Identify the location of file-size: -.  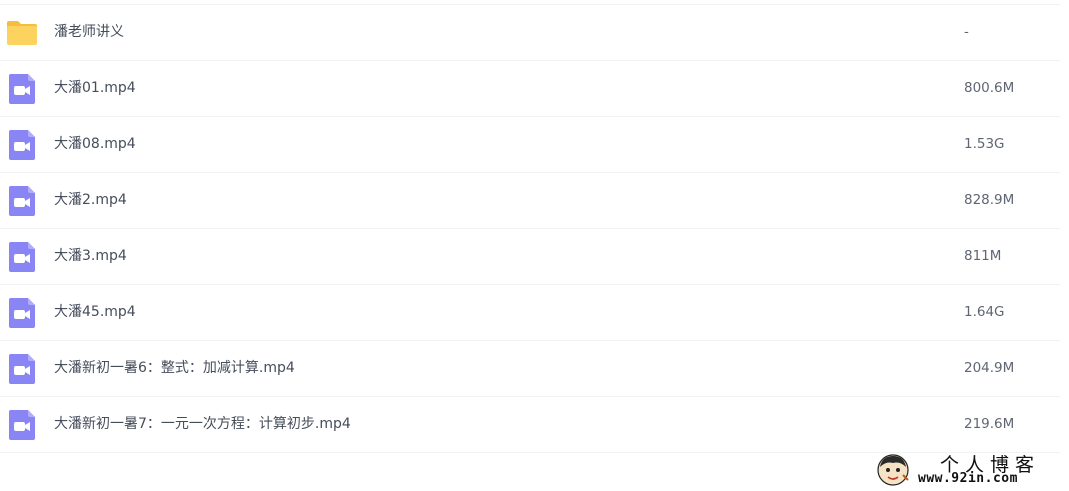
(966, 32).